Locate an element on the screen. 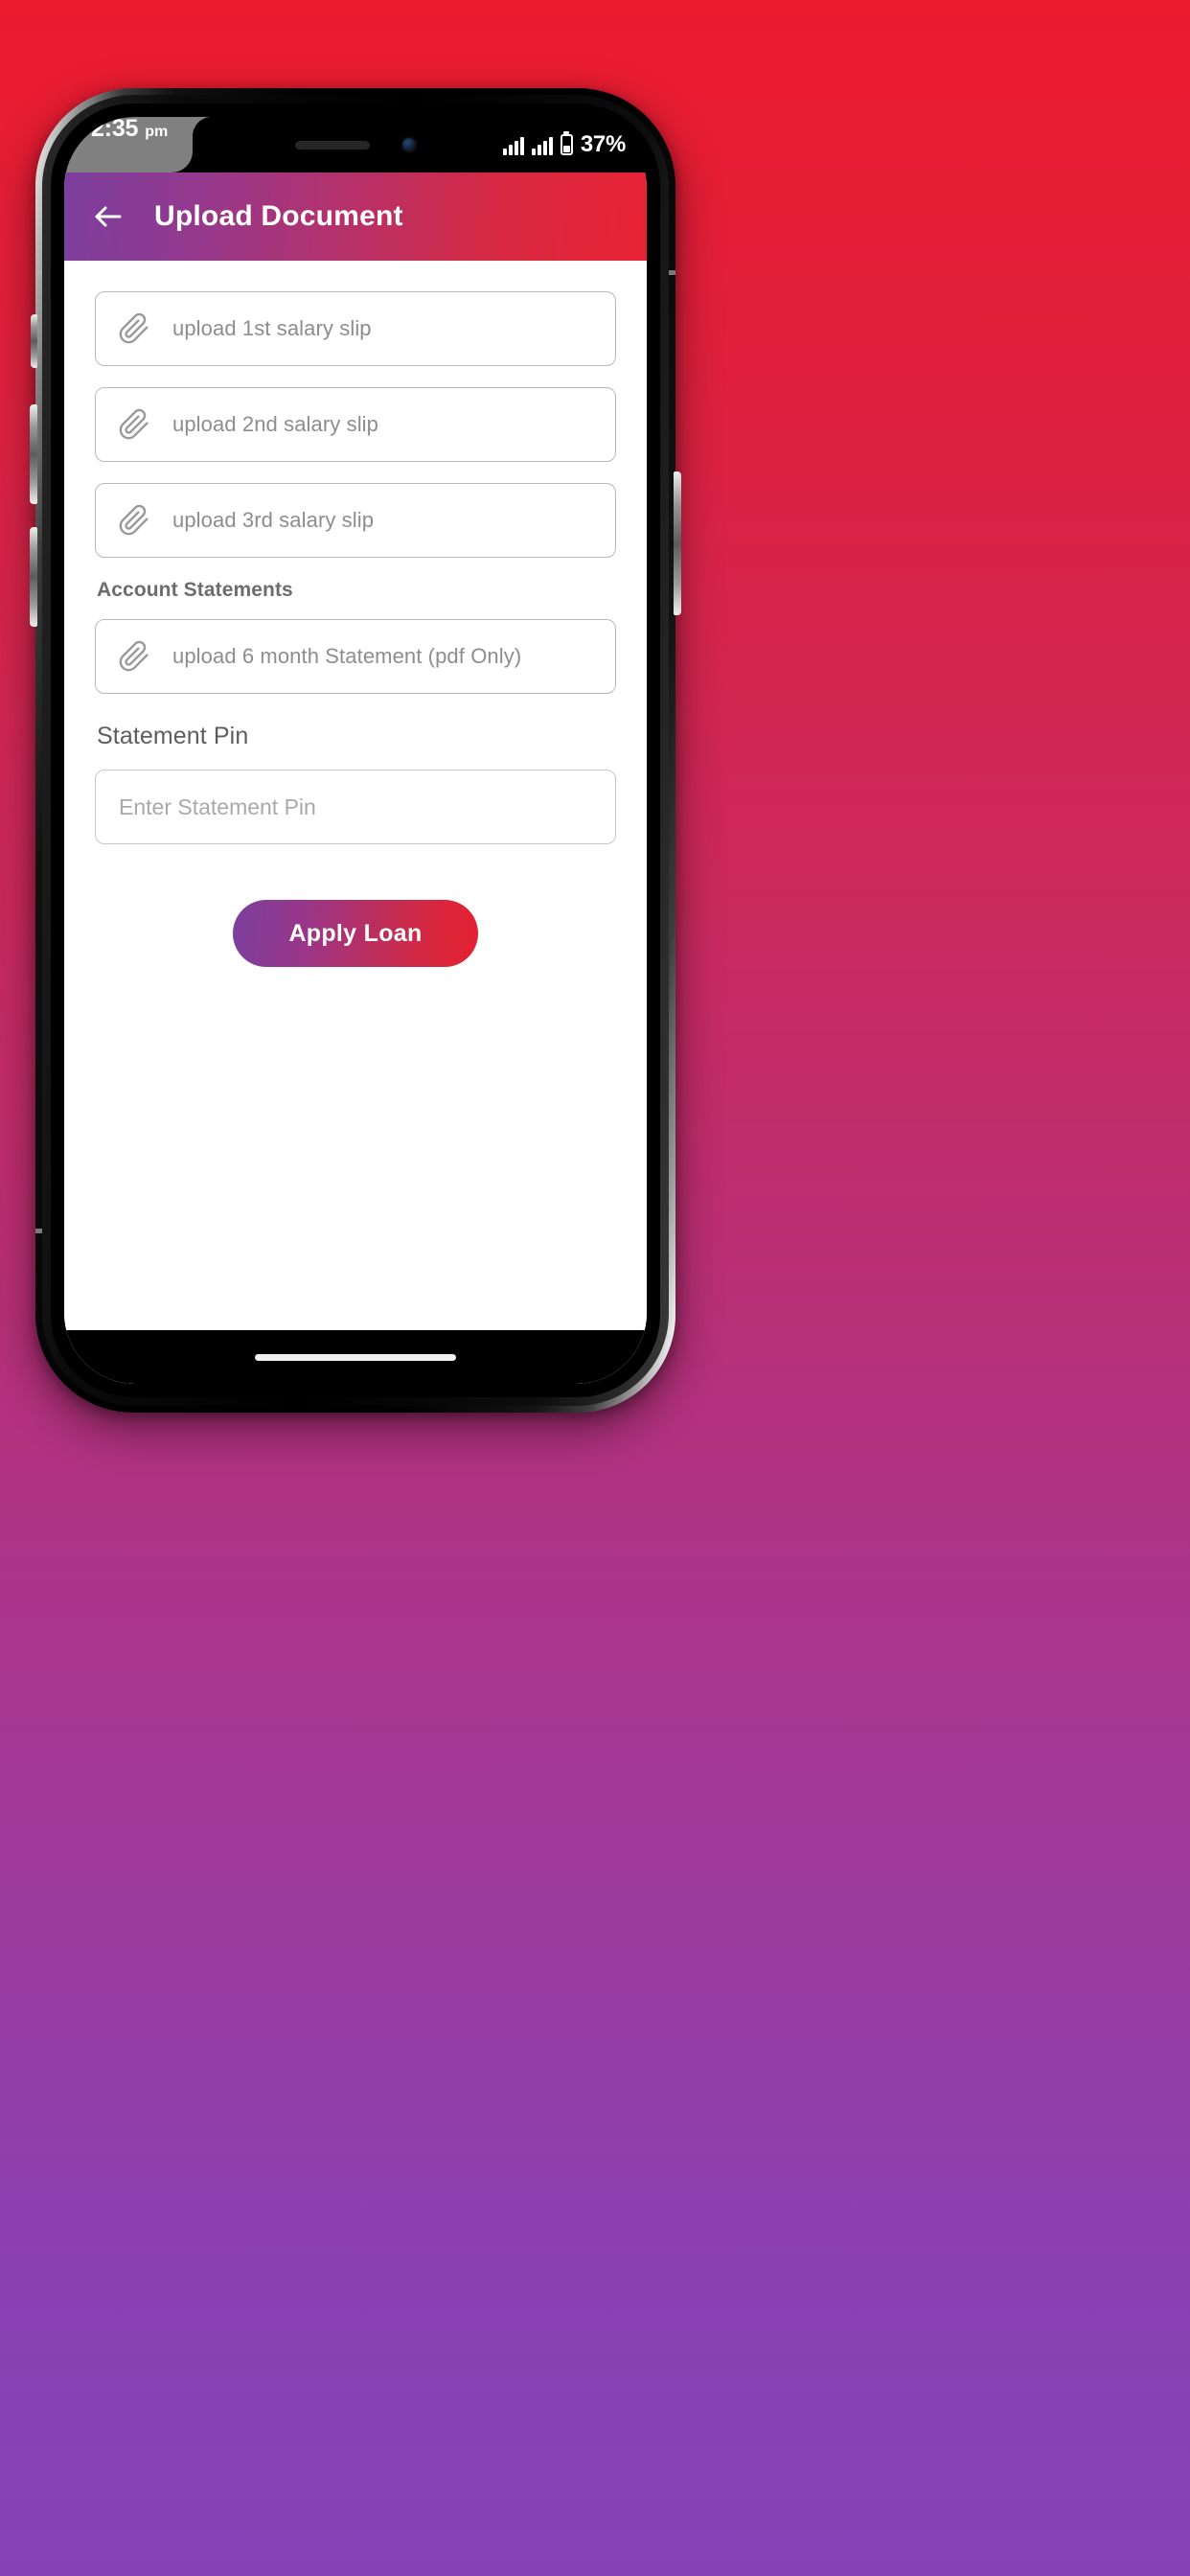  app-bar: Upload Document is located at coordinates (356, 216).